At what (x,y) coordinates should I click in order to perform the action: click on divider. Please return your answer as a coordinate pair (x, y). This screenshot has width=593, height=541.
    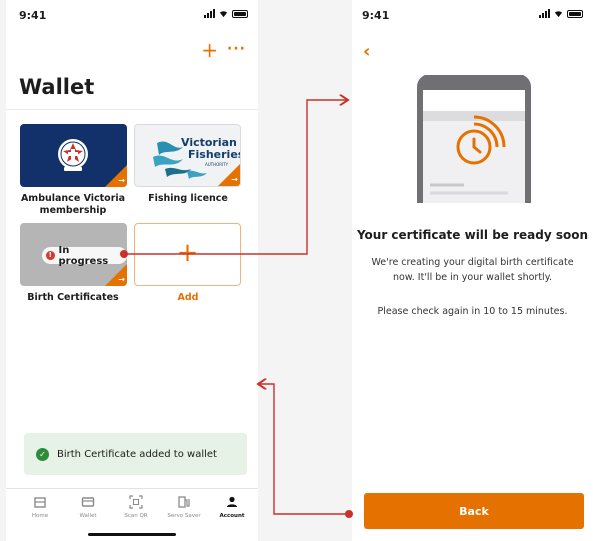
    Looking at the image, I should click on (132, 109).